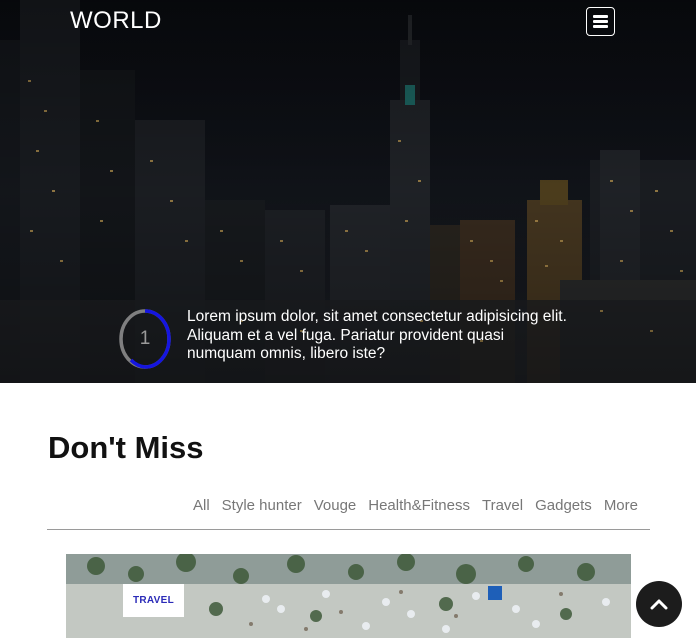 The image size is (696, 638). What do you see at coordinates (126, 447) in the screenshot?
I see `section-title: Don't Miss` at bounding box center [126, 447].